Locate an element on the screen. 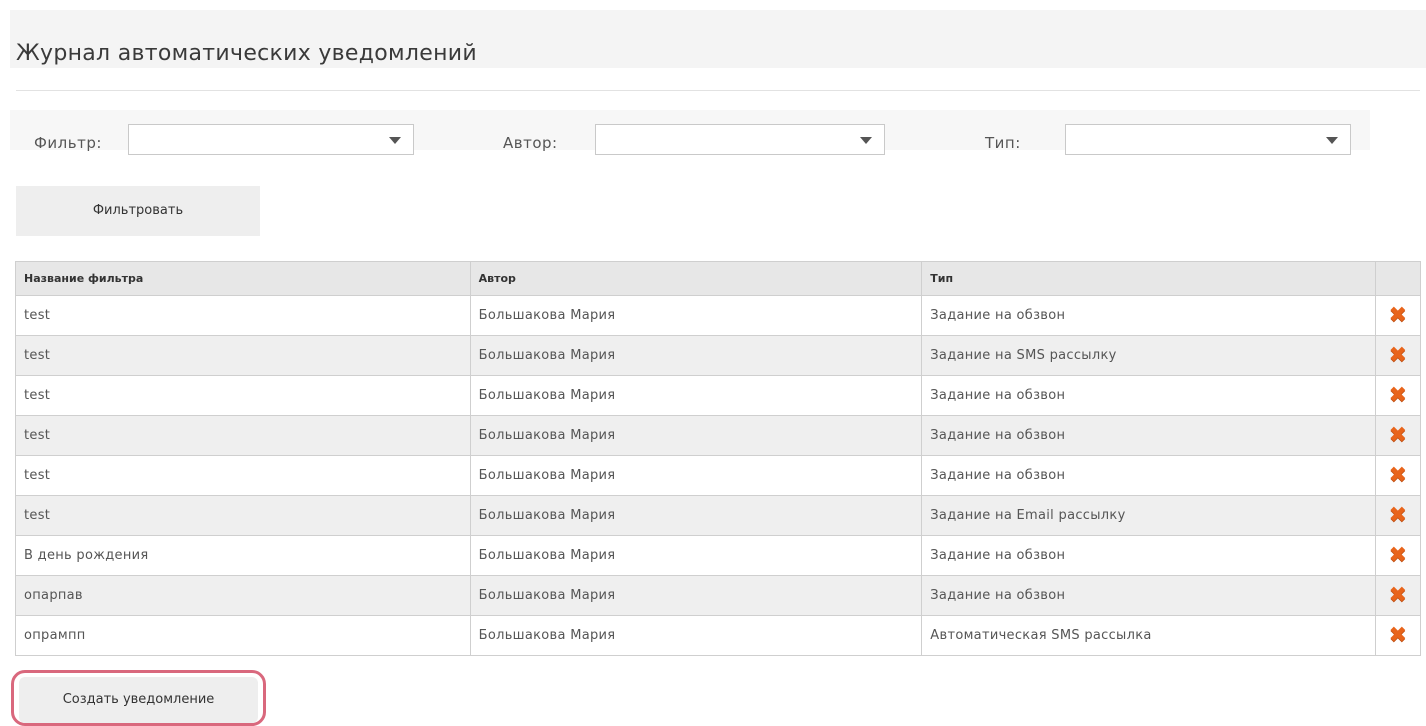 The height and width of the screenshot is (726, 1426). filter-select is located at coordinates (271, 139).